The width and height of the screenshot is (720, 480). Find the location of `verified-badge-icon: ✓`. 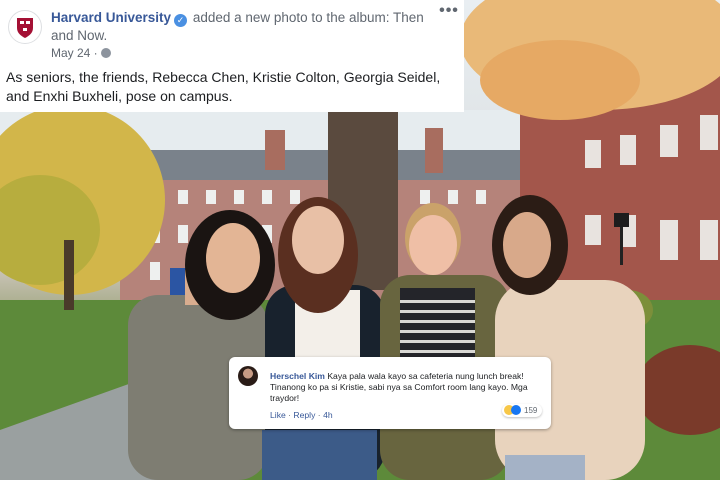

verified-badge-icon: ✓ is located at coordinates (181, 20).